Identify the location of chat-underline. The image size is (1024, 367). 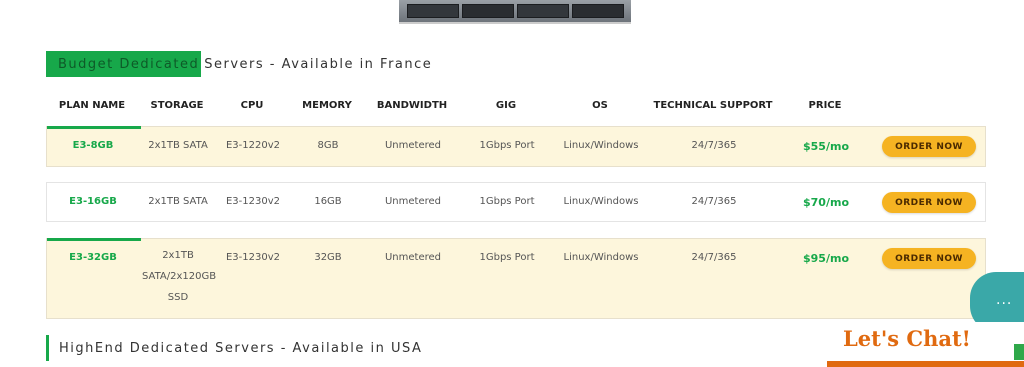
(925, 364).